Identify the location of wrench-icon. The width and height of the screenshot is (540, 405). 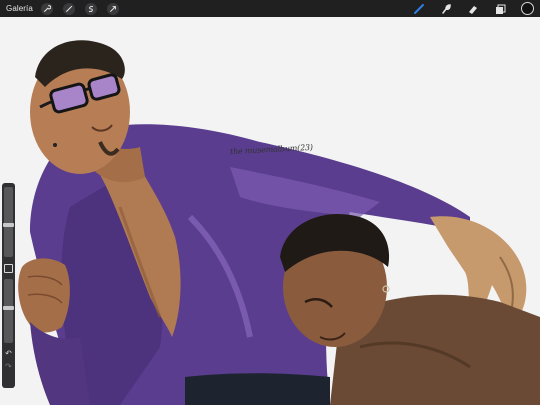
(47, 8).